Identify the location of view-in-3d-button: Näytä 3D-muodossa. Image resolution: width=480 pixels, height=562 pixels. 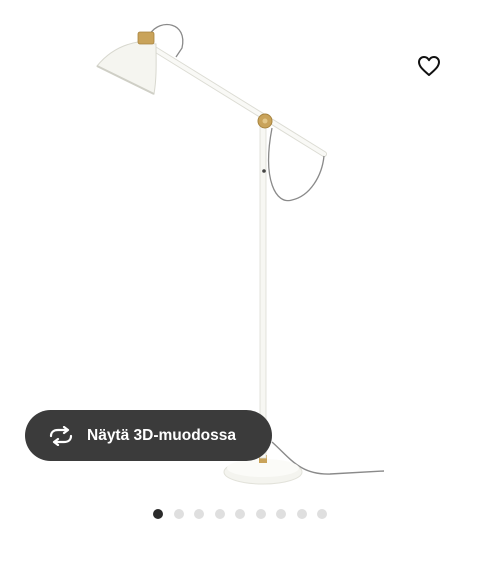
(148, 435).